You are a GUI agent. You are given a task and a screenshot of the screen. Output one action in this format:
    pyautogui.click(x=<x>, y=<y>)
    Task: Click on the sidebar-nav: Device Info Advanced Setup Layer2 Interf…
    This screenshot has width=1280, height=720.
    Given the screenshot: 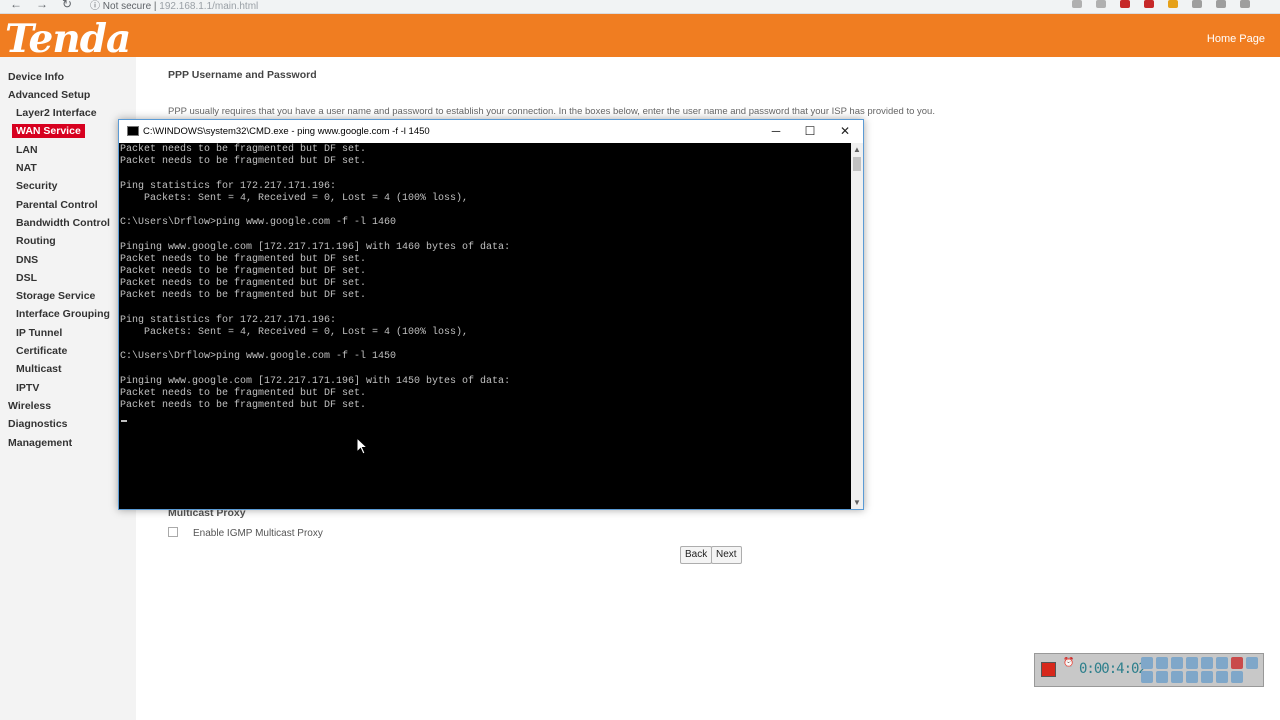 What is the action you would take?
    pyautogui.click(x=68, y=388)
    